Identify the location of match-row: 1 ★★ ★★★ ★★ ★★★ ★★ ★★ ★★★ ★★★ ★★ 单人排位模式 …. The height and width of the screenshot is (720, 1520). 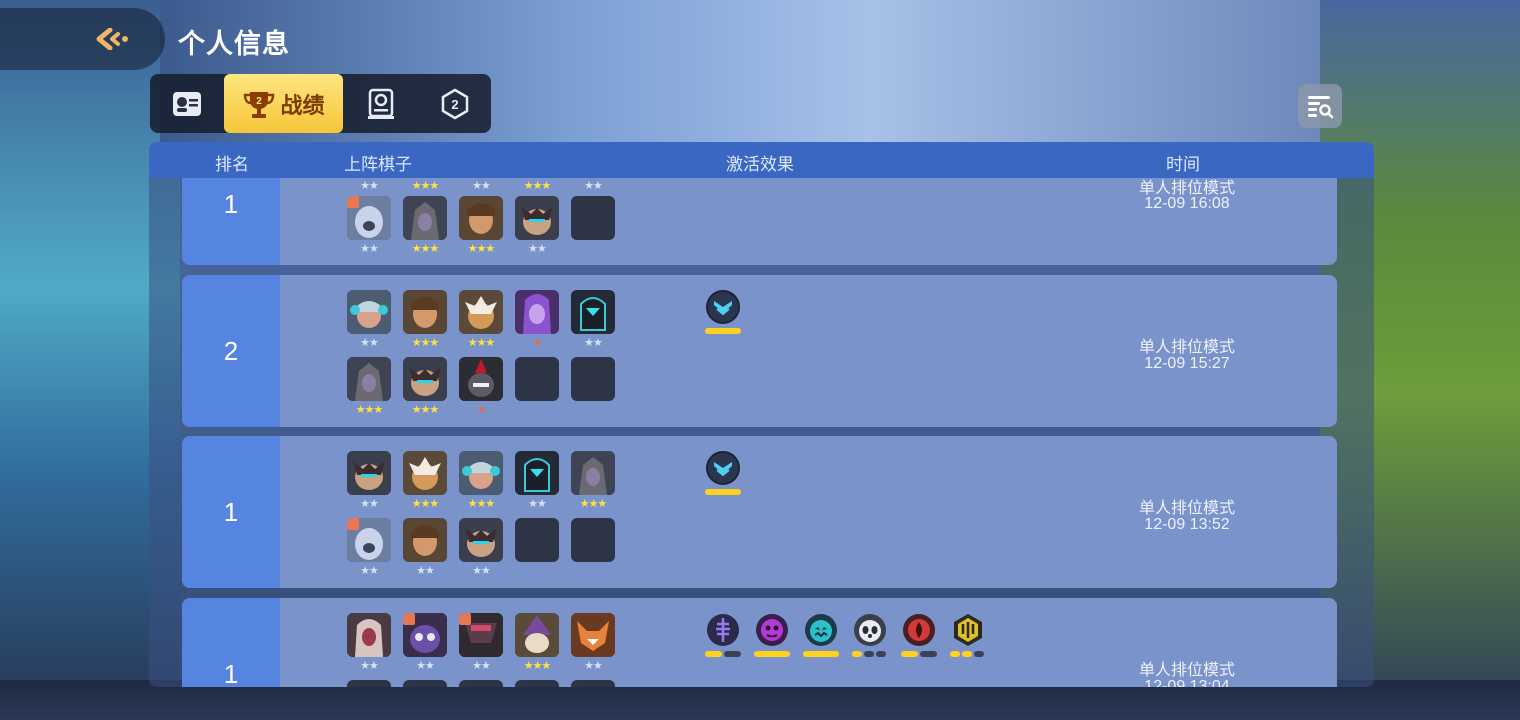
(759, 221).